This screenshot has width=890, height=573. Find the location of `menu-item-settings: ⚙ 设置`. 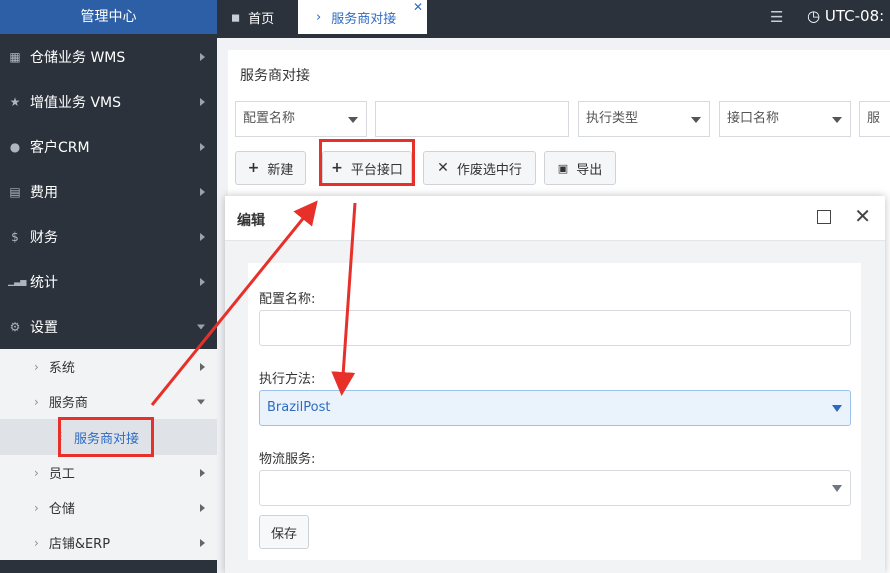

menu-item-settings: ⚙ 设置 is located at coordinates (108, 326).